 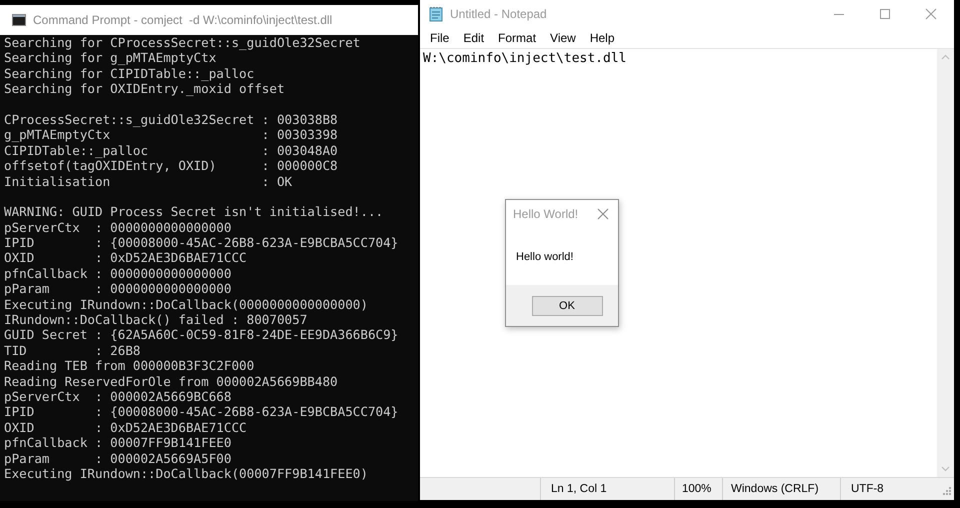 What do you see at coordinates (946, 492) in the screenshot?
I see `resize-grip-icon` at bounding box center [946, 492].